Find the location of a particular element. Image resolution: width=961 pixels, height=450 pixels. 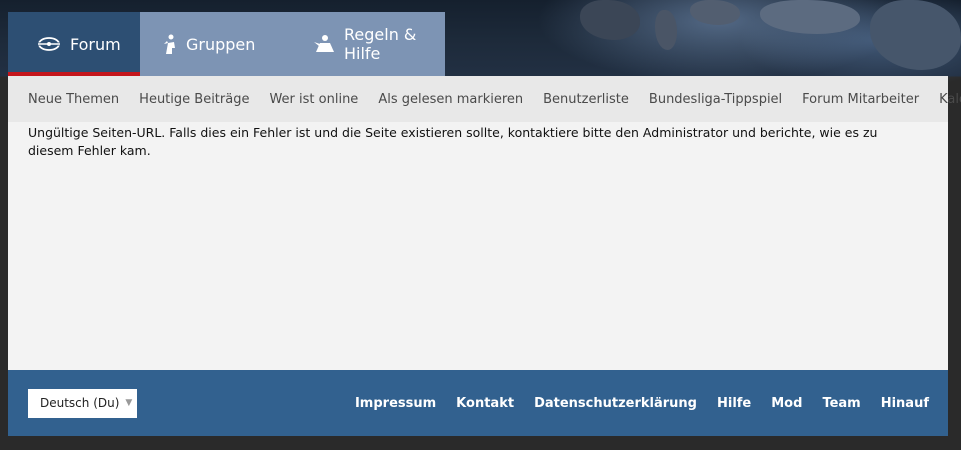

background-rock is located at coordinates (666, 30).